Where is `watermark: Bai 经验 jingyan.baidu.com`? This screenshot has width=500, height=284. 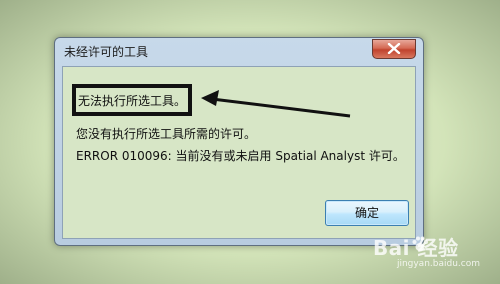 watermark: Bai 经验 jingyan.baidu.com is located at coordinates (426, 250).